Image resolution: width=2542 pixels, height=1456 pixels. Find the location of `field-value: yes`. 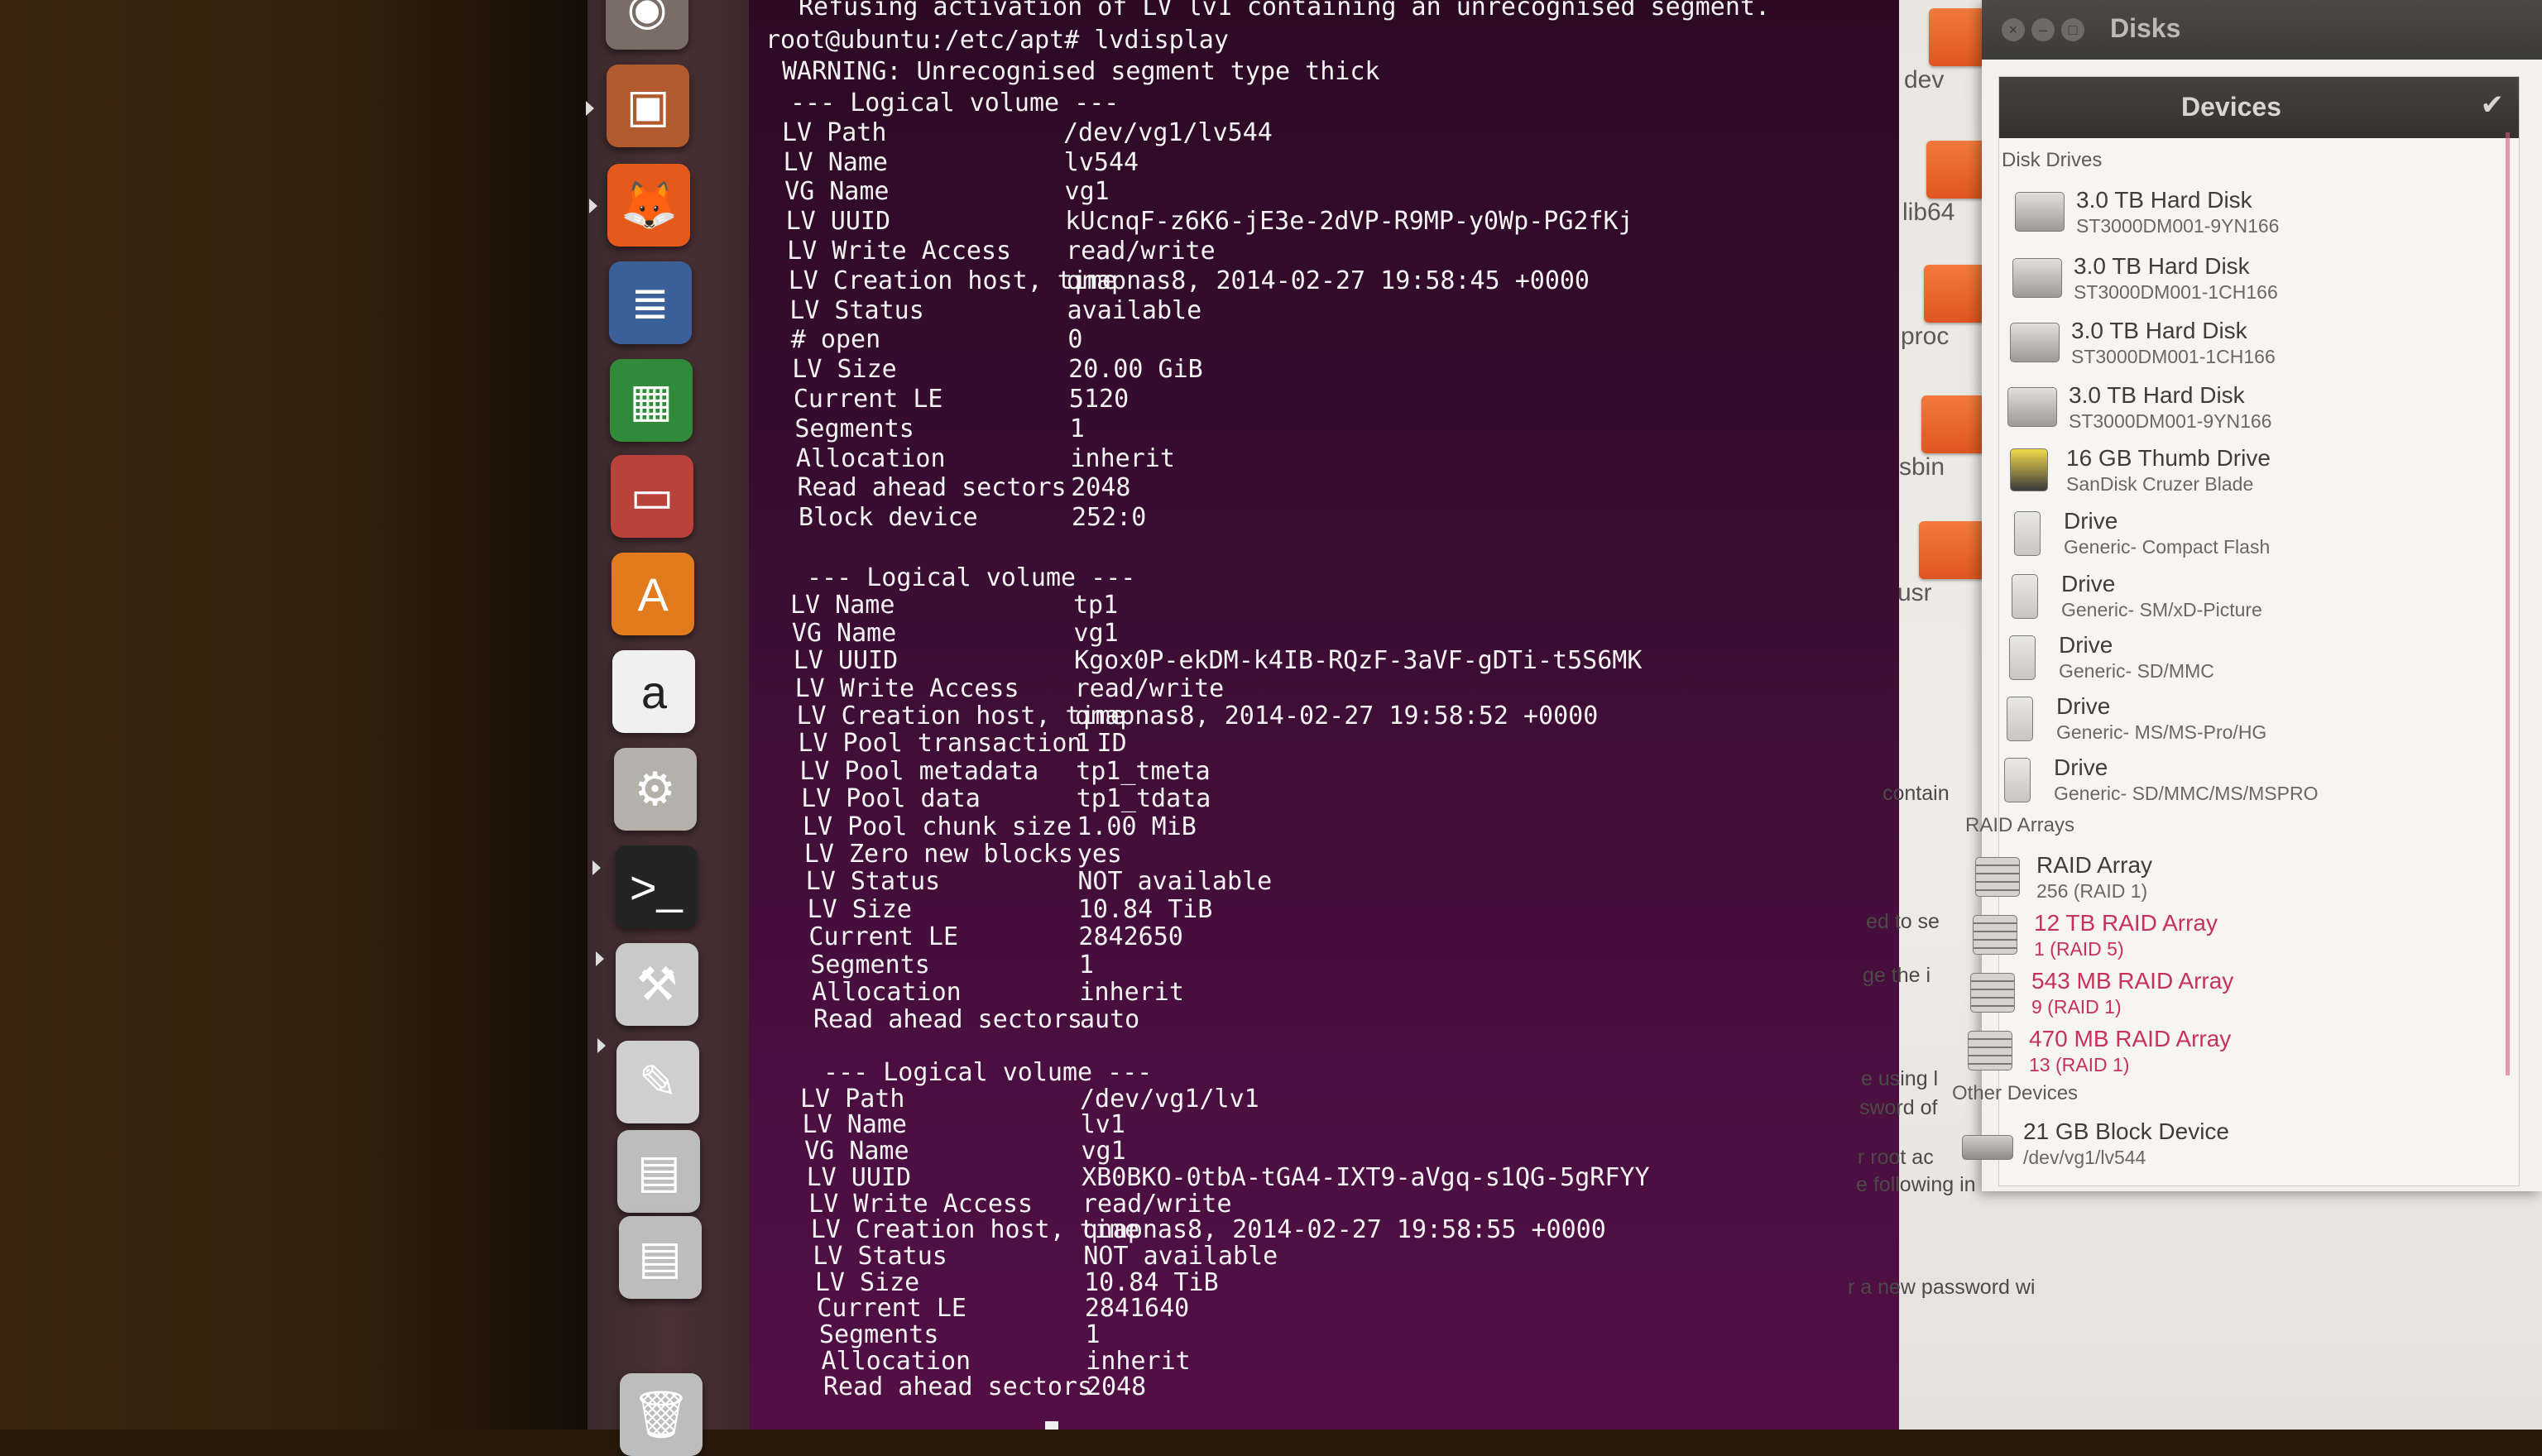

field-value: yes is located at coordinates (1099, 854).